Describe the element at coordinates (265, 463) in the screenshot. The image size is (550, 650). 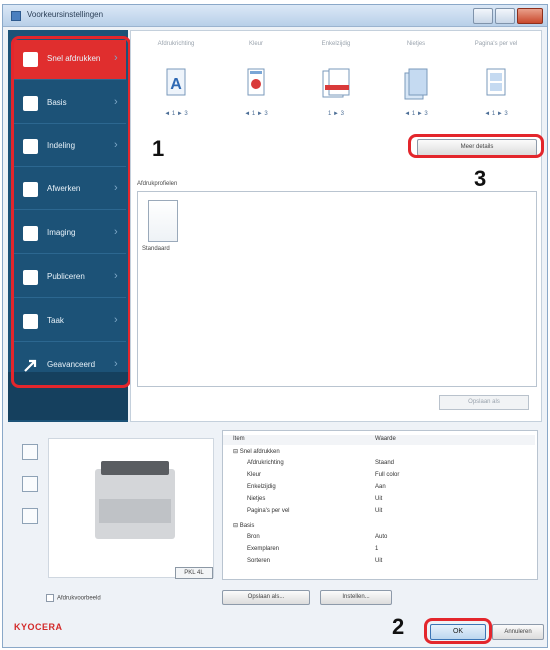
I see `table-cell: Afdrukrichting` at that location.